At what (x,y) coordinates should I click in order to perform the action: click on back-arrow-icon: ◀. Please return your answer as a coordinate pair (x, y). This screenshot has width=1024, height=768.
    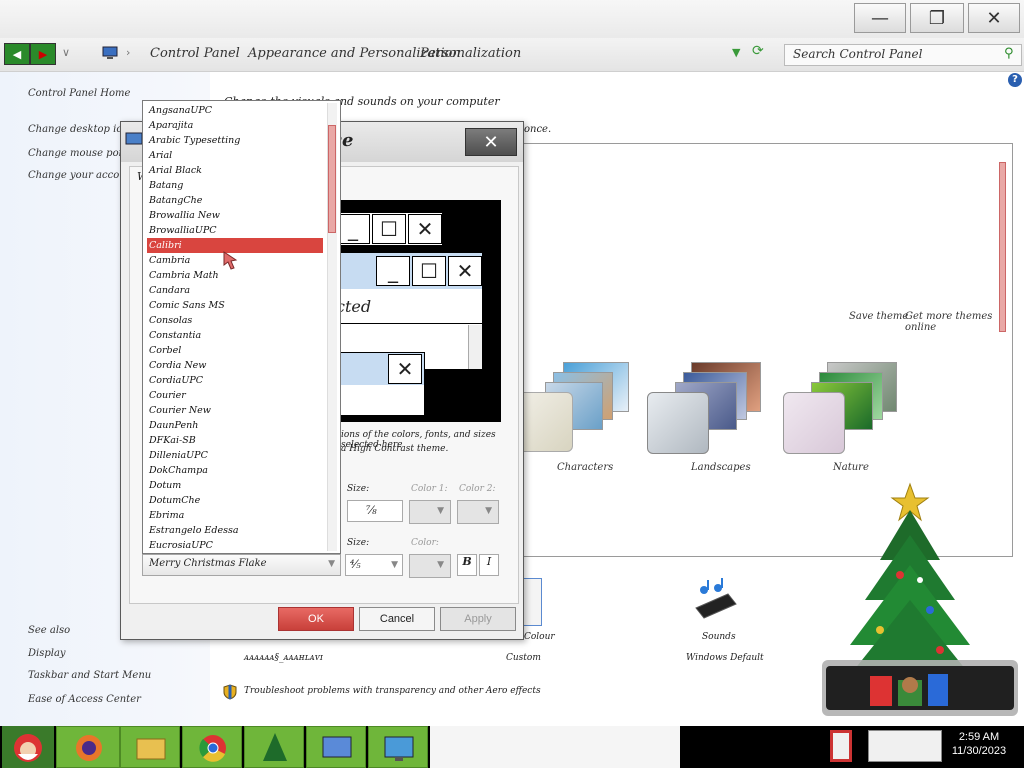
    Looking at the image, I should click on (17, 54).